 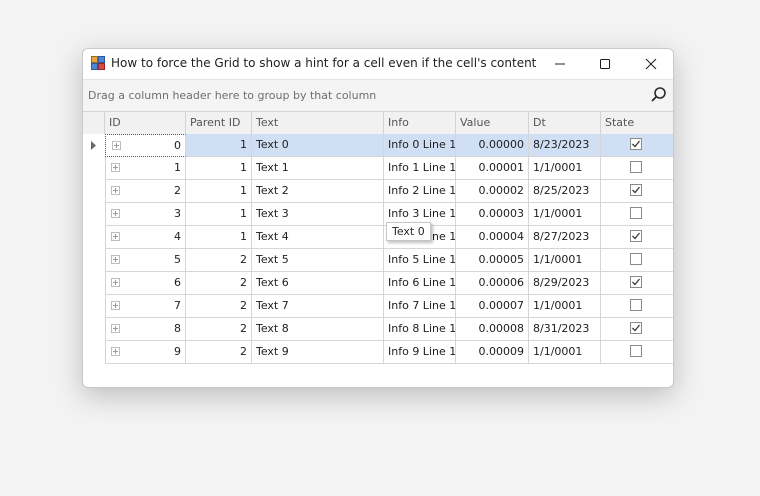 I want to click on cell-value: 0.00006, so click(x=492, y=283).